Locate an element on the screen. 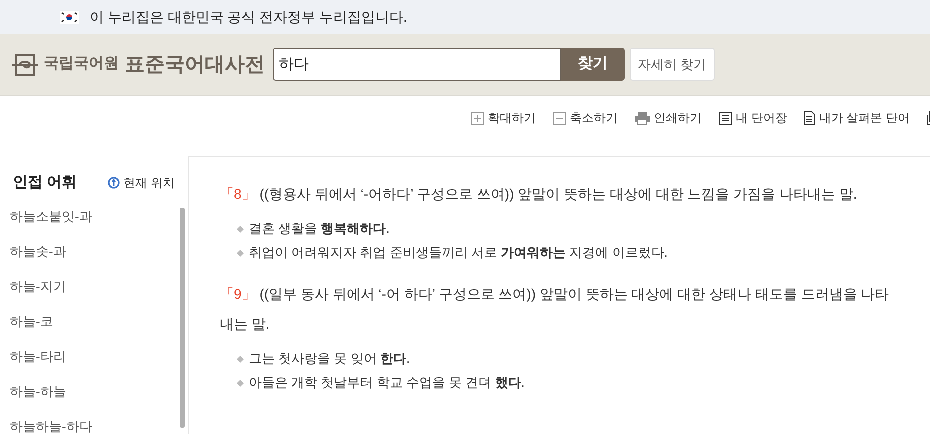 The width and height of the screenshot is (930, 434). adjacent-word-link: 하늘-지기 is located at coordinates (90, 287).